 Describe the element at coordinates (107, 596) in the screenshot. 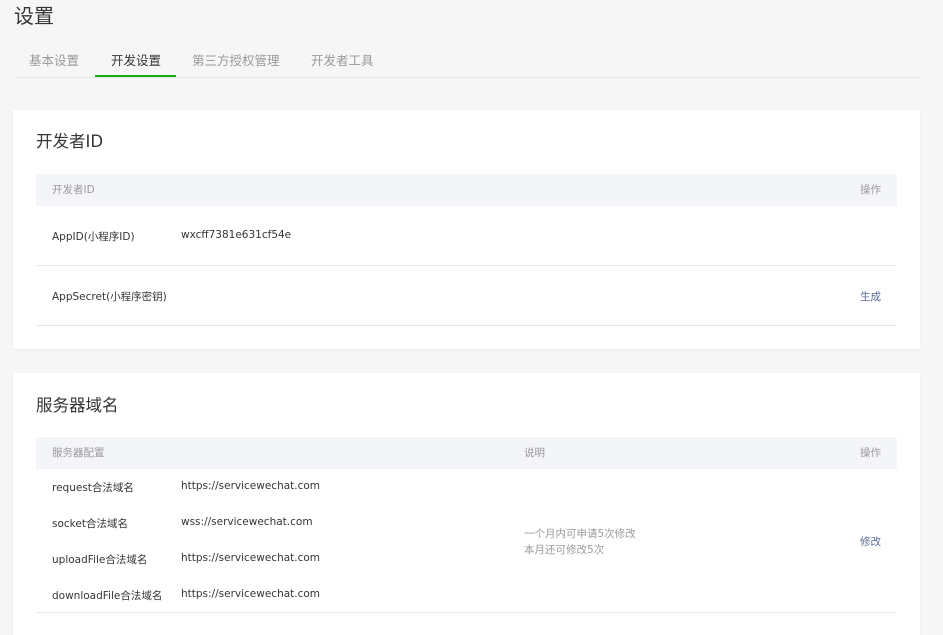

I see `downloadfile-domain-label: downloadFile合法域名` at that location.